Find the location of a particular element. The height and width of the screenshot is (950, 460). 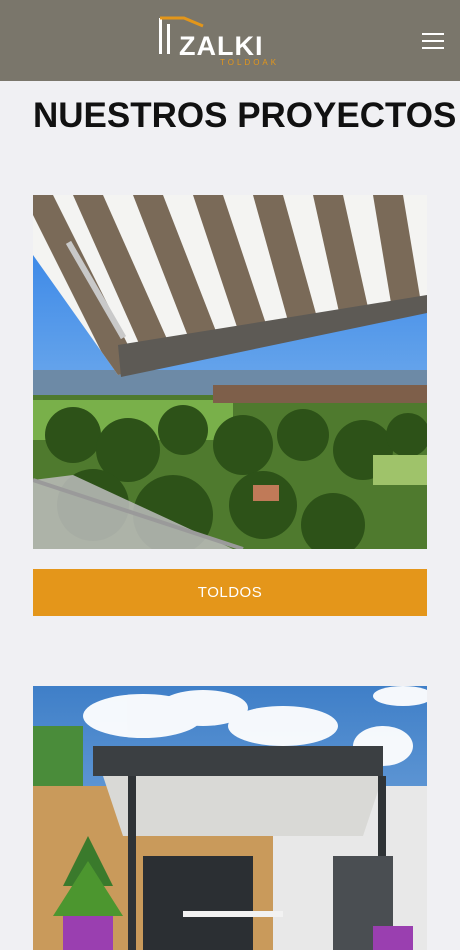

site-header: ZALKI TOLDOAK is located at coordinates (230, 40).